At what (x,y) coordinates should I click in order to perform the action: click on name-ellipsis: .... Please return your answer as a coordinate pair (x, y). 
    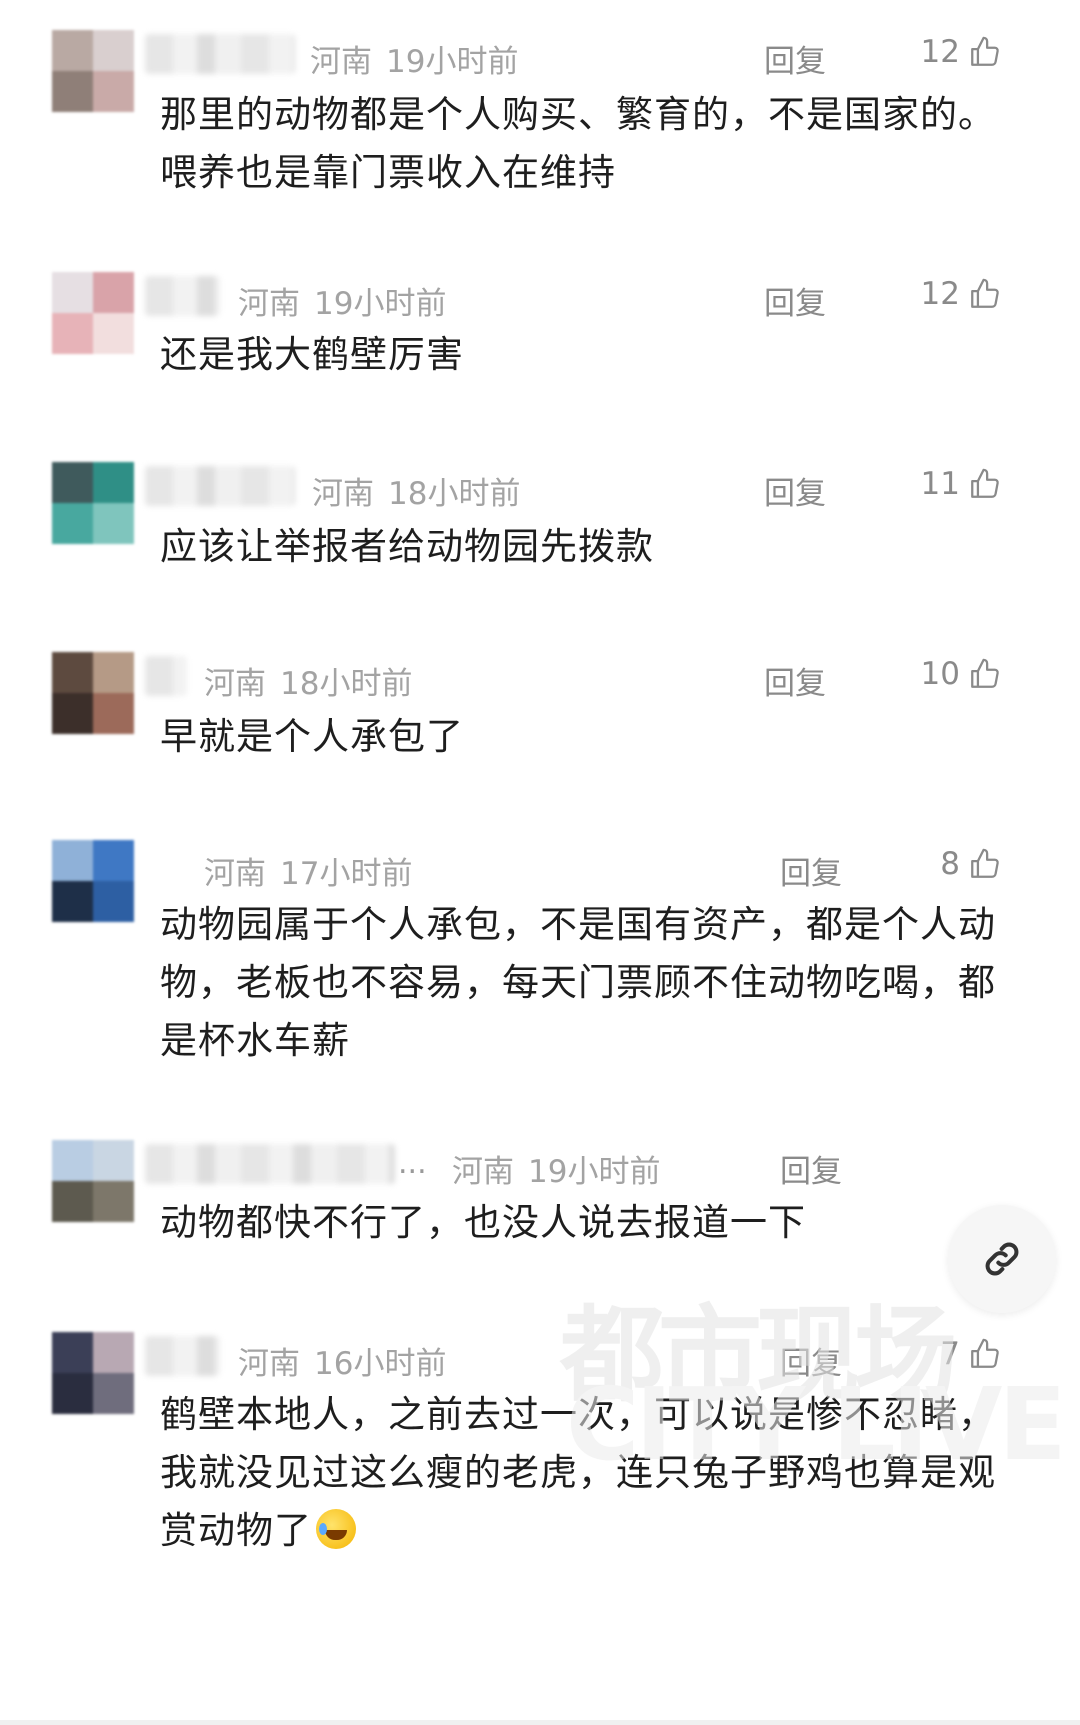
    Looking at the image, I should click on (412, 1163).